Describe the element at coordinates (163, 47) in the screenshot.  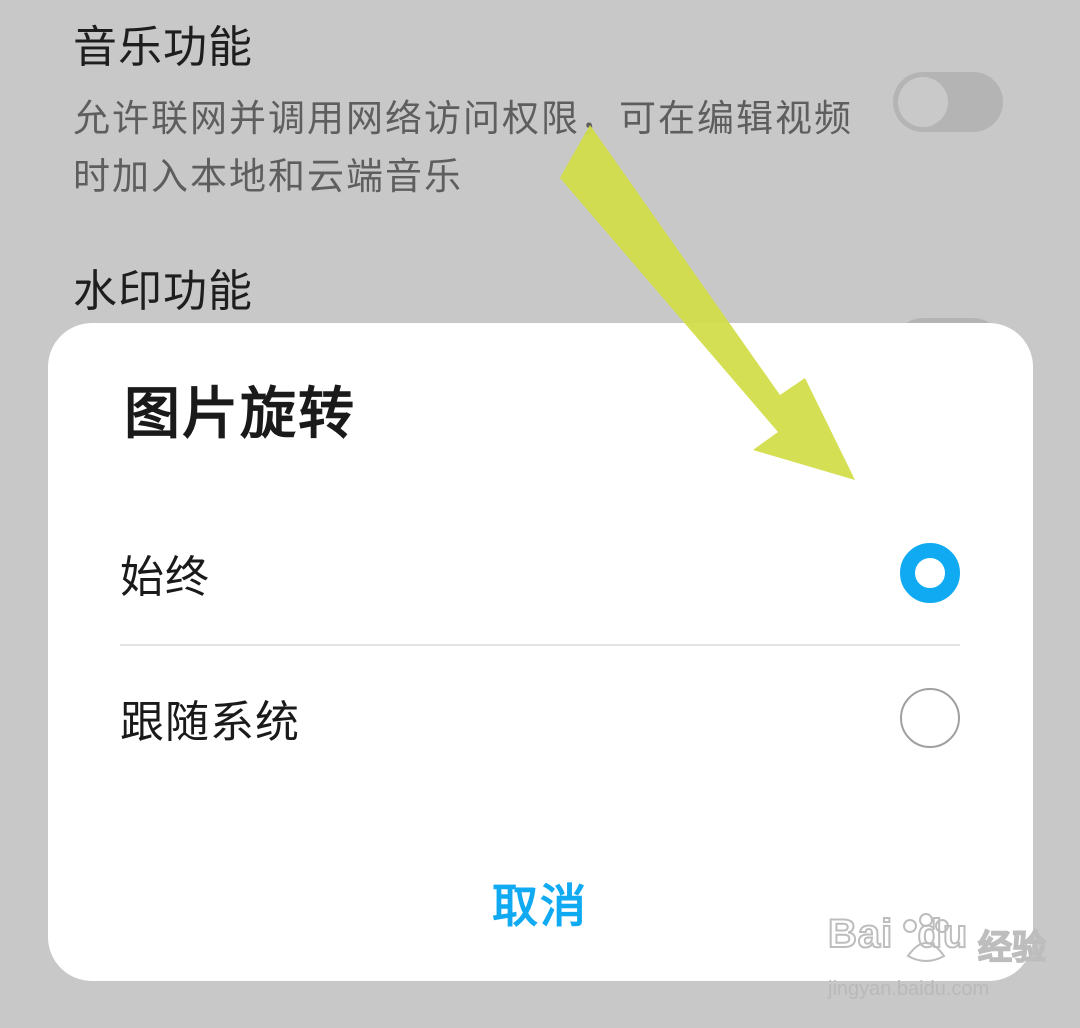
I see `music-setting-title: 音乐功能` at that location.